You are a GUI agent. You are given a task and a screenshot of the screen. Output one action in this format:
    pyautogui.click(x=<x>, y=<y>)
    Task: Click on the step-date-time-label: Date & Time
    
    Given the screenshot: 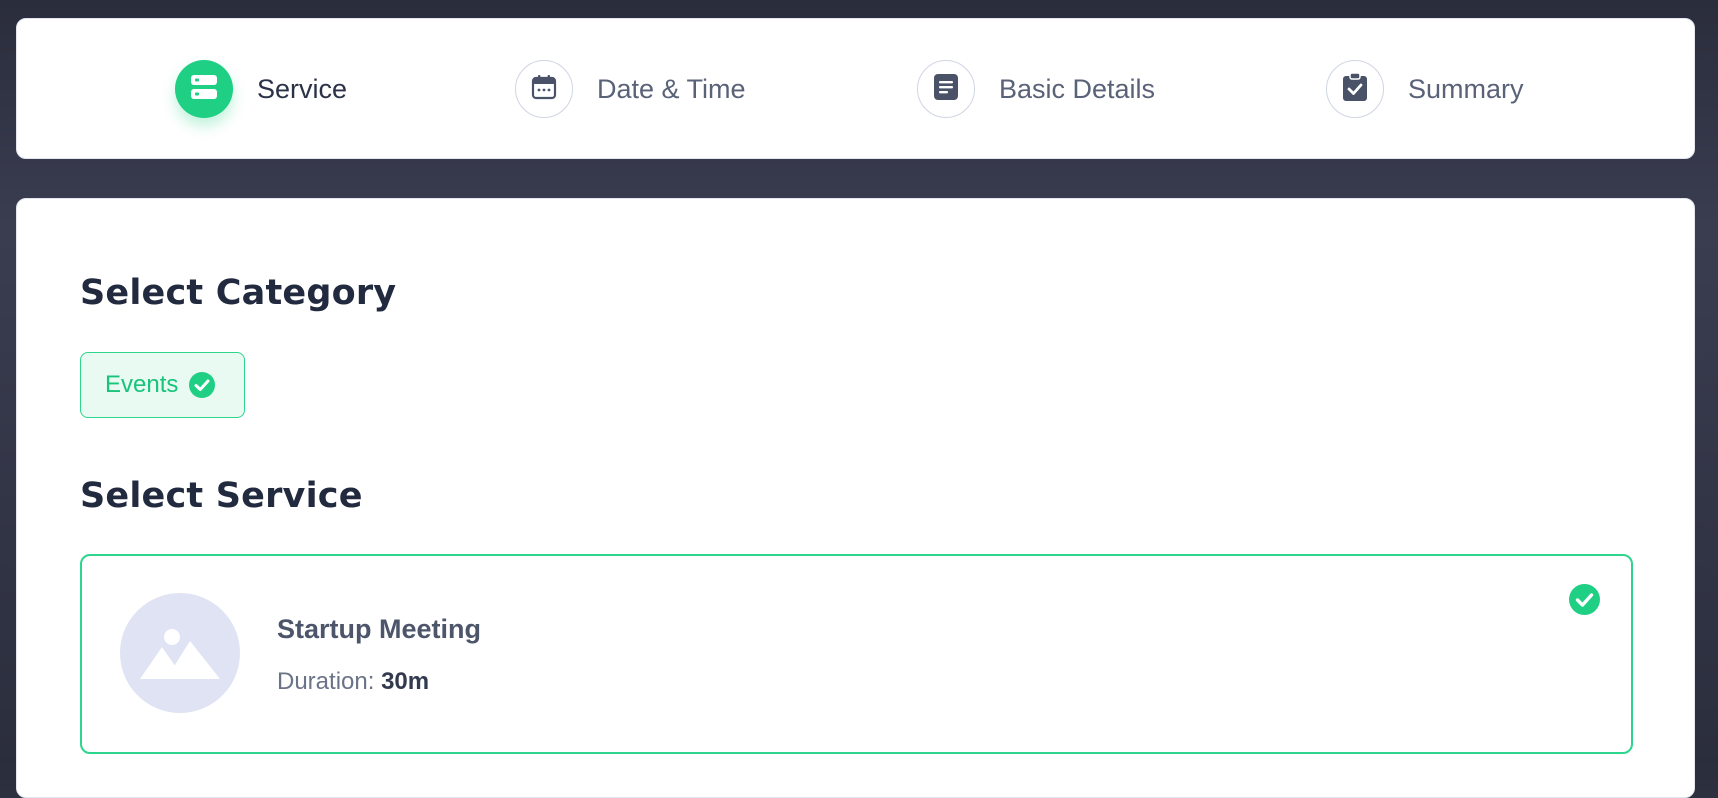 What is the action you would take?
    pyautogui.click(x=671, y=88)
    